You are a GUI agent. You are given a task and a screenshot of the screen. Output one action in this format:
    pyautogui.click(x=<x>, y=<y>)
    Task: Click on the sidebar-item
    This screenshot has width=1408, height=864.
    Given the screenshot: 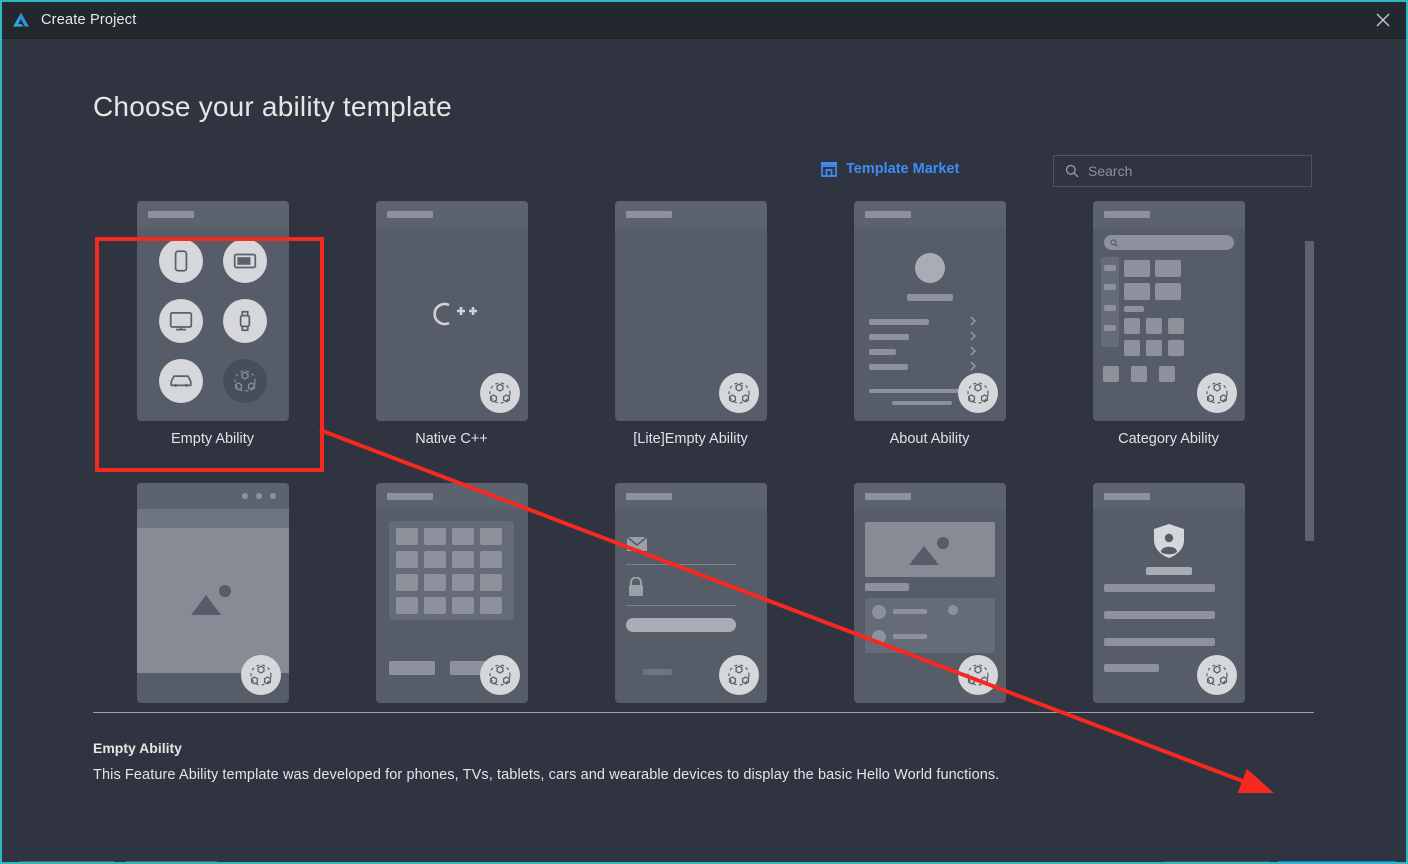 What is the action you would take?
    pyautogui.click(x=1109, y=328)
    